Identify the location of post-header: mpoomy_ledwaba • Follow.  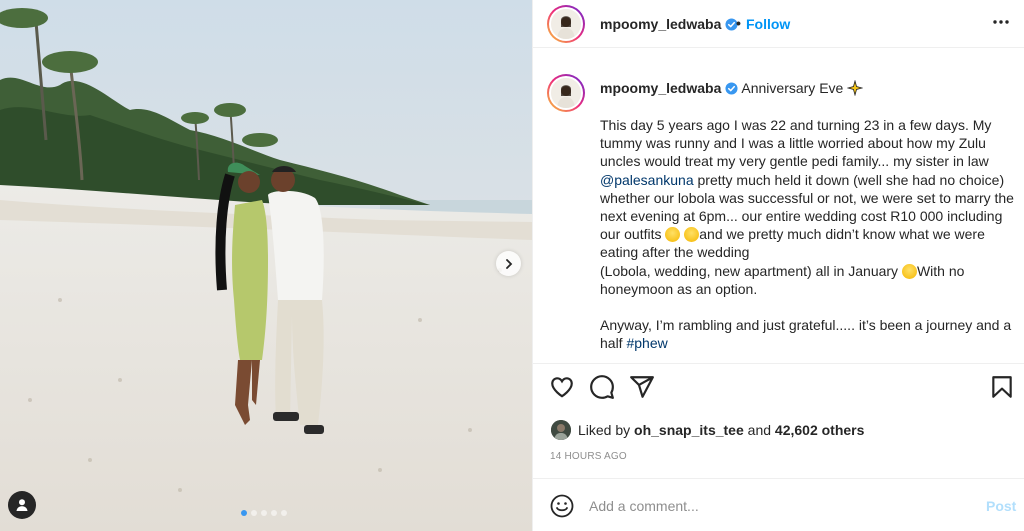
(778, 24).